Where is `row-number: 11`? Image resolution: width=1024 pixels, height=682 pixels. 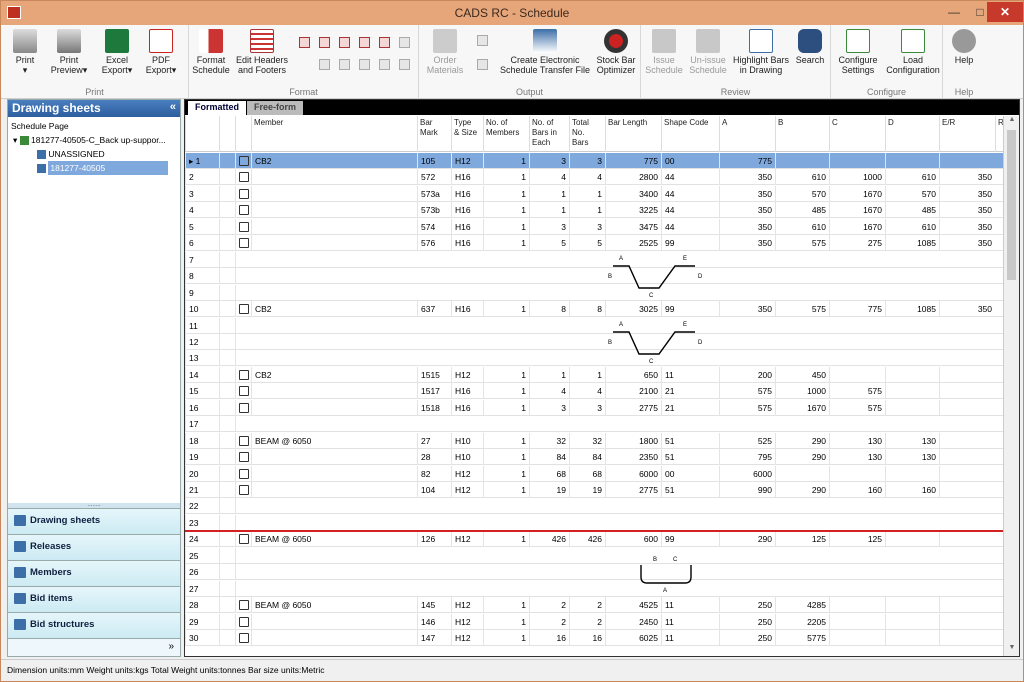
row-number: 11 is located at coordinates (202, 325).